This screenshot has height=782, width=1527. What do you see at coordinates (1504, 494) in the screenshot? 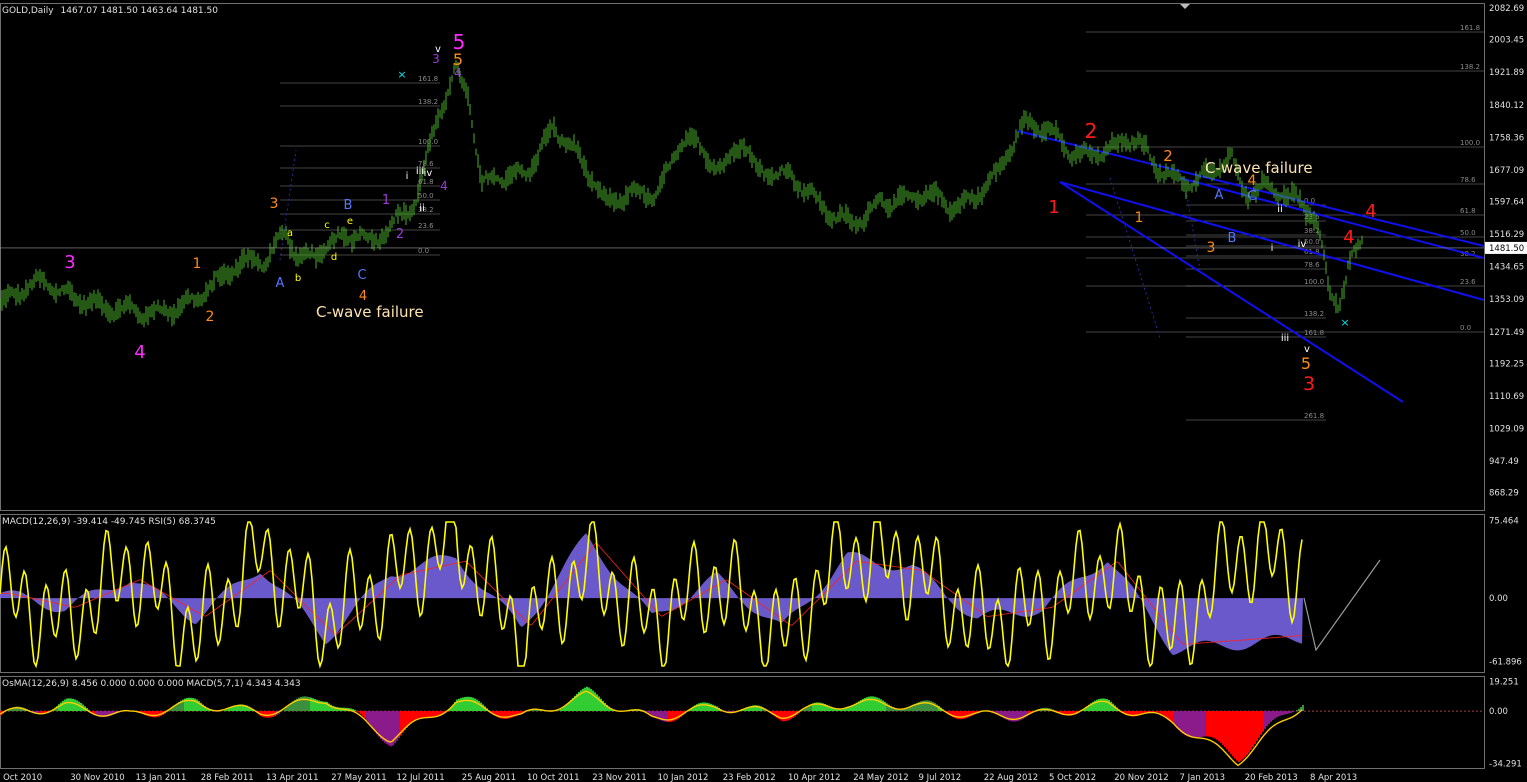
I see `price-axis-tick: 868.29` at bounding box center [1504, 494].